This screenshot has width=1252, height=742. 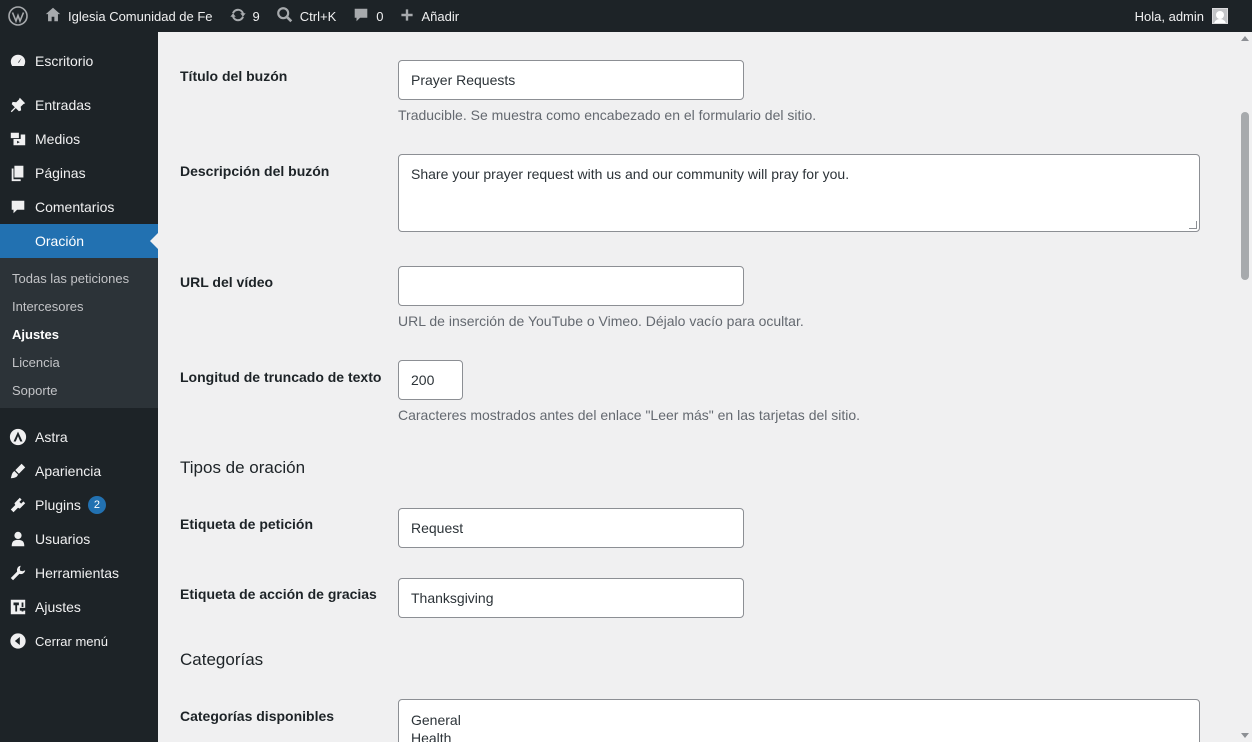 What do you see at coordinates (18, 539) in the screenshot?
I see `users-icon` at bounding box center [18, 539].